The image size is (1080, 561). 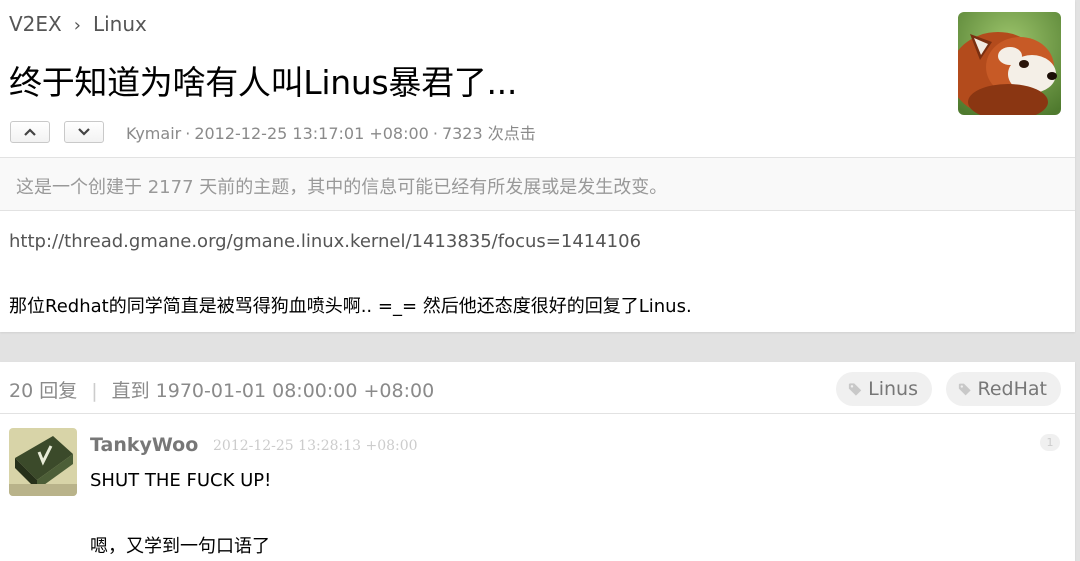 I want to click on breadcrumb-node-link: Linux, so click(x=120, y=24).